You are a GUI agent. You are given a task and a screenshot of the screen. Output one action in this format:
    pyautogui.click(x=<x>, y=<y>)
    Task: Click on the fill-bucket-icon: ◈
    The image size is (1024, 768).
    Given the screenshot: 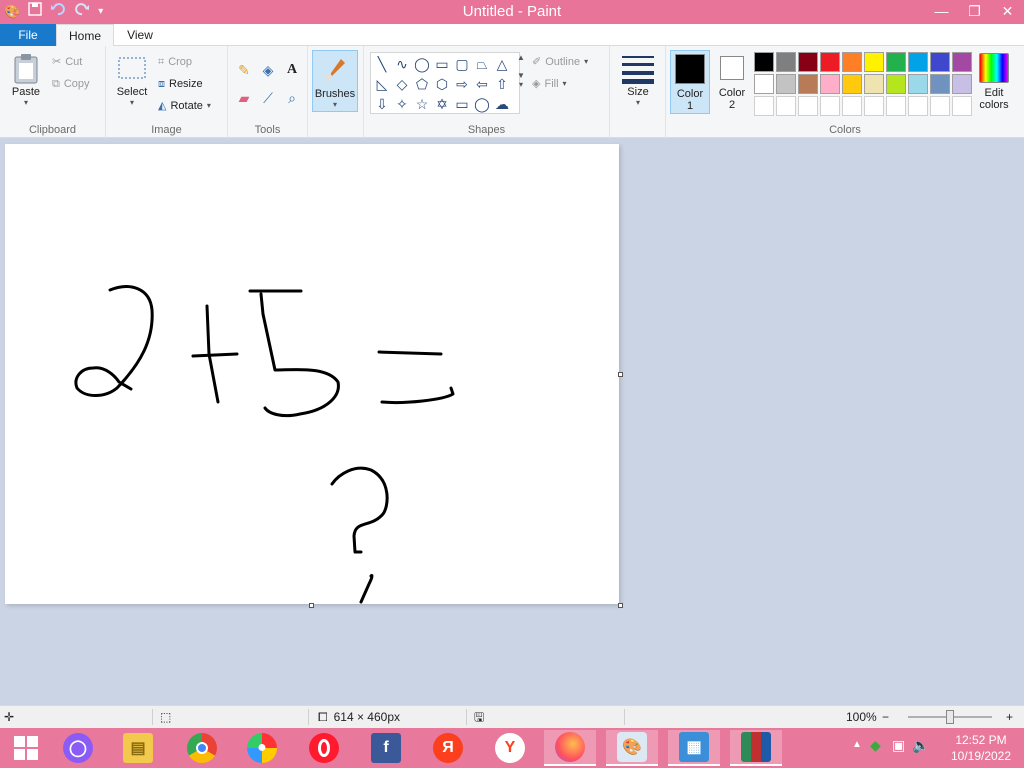 What is the action you would take?
    pyautogui.click(x=268, y=70)
    